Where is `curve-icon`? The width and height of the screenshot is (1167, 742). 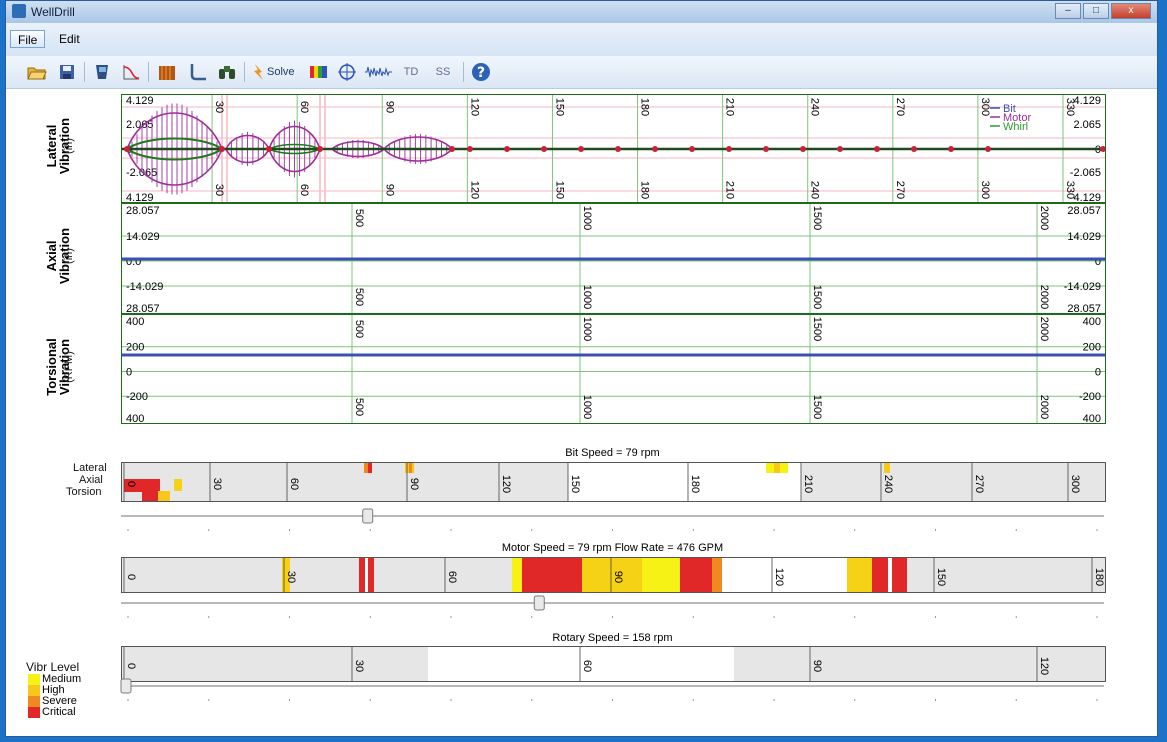
curve-icon is located at coordinates (131, 72).